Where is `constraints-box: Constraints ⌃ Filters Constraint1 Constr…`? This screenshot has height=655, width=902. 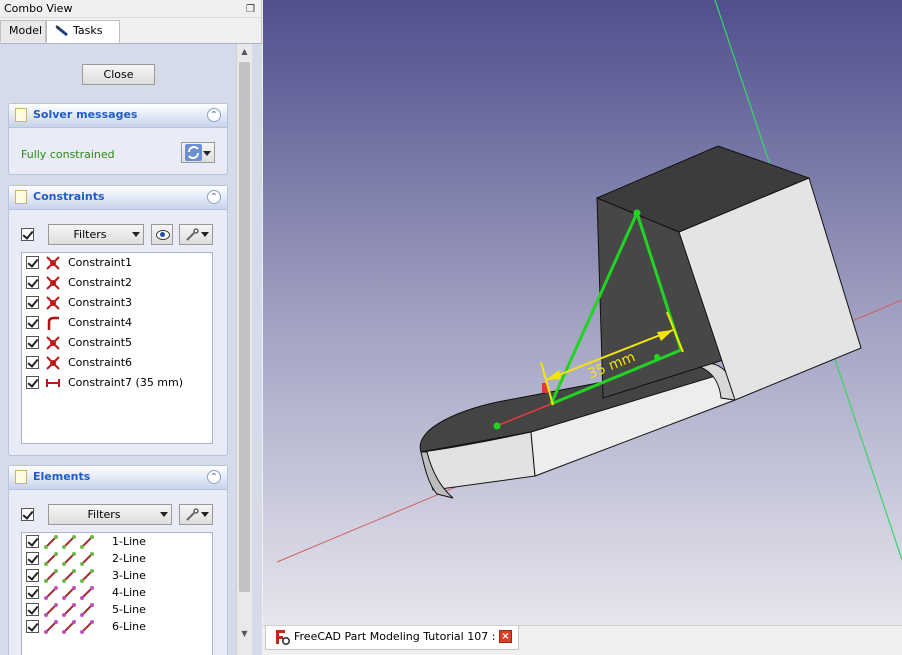
constraints-box: Constraints ⌃ Filters Constraint1 Constr… is located at coordinates (118, 320).